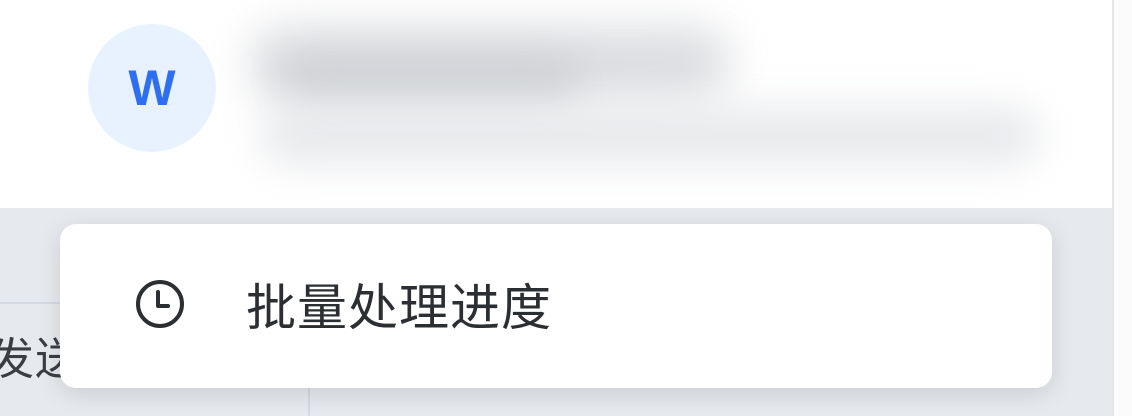 The width and height of the screenshot is (1132, 416). What do you see at coordinates (1113, 208) in the screenshot?
I see `panel-border` at bounding box center [1113, 208].